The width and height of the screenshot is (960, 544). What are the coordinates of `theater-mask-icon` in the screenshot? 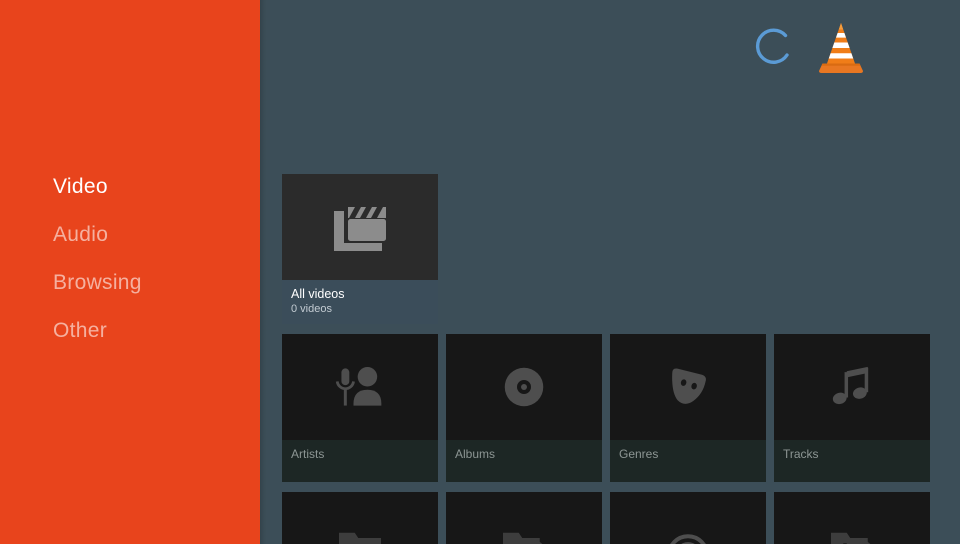 It's located at (689, 386).